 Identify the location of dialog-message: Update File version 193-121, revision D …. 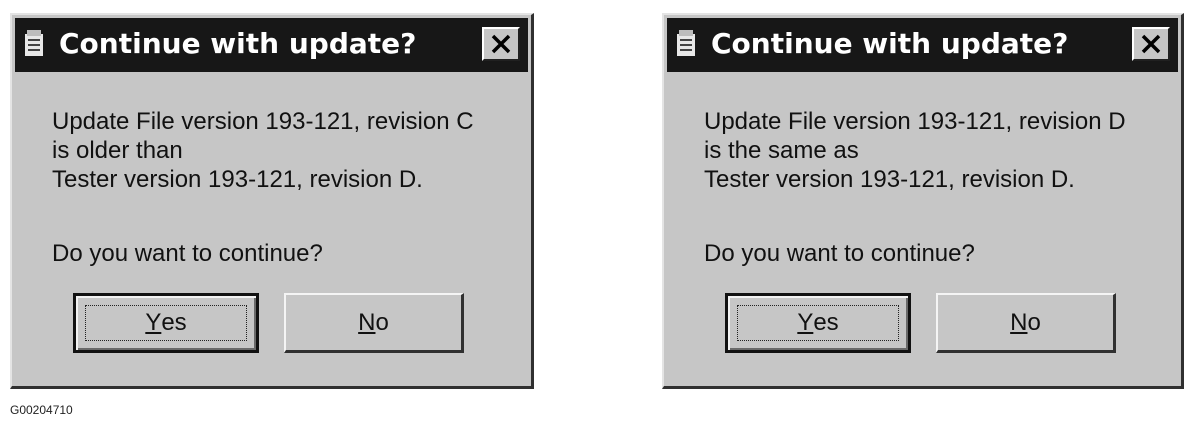
(915, 150).